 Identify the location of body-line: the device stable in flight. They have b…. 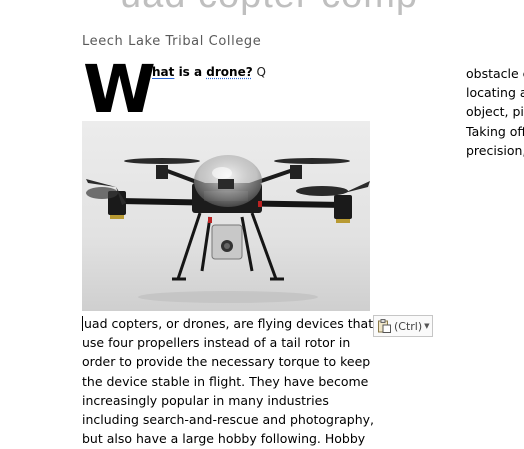
(225, 381).